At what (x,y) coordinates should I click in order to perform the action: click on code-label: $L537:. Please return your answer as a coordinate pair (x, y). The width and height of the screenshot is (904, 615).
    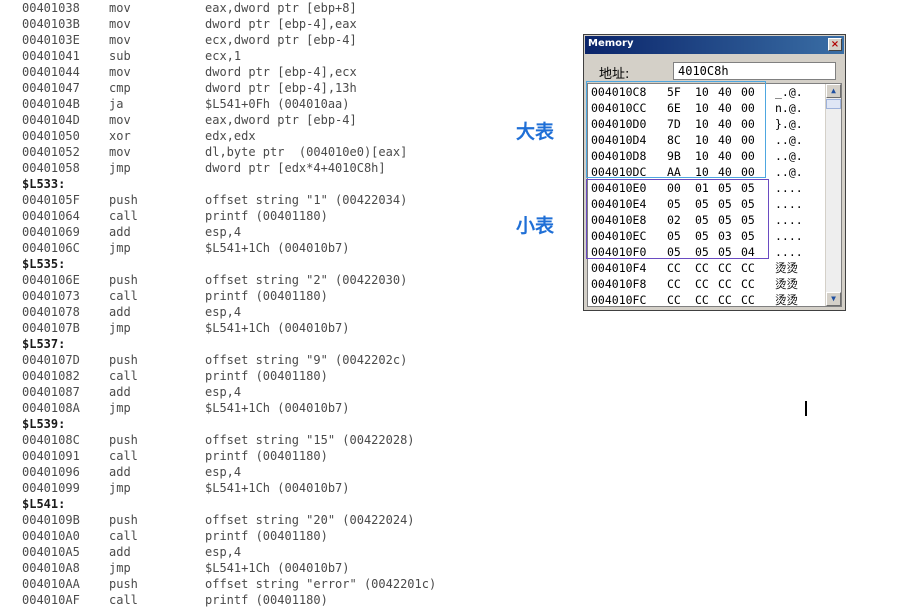
    Looking at the image, I should click on (290, 344).